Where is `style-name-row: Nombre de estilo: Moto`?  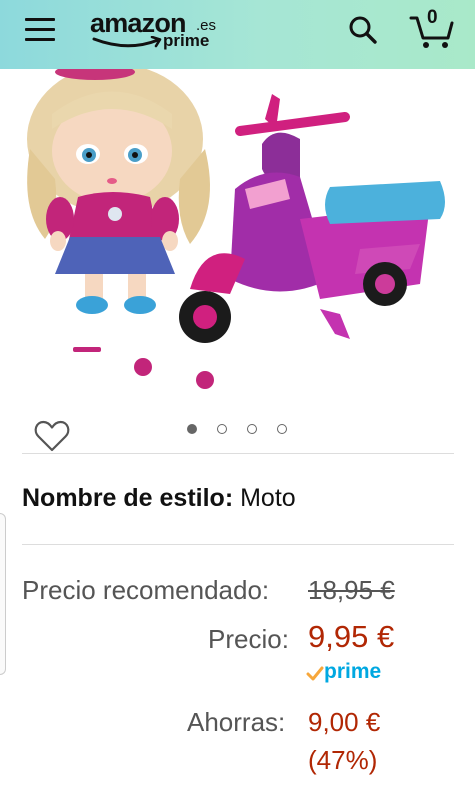
style-name-row: Nombre de estilo: Moto is located at coordinates (159, 498).